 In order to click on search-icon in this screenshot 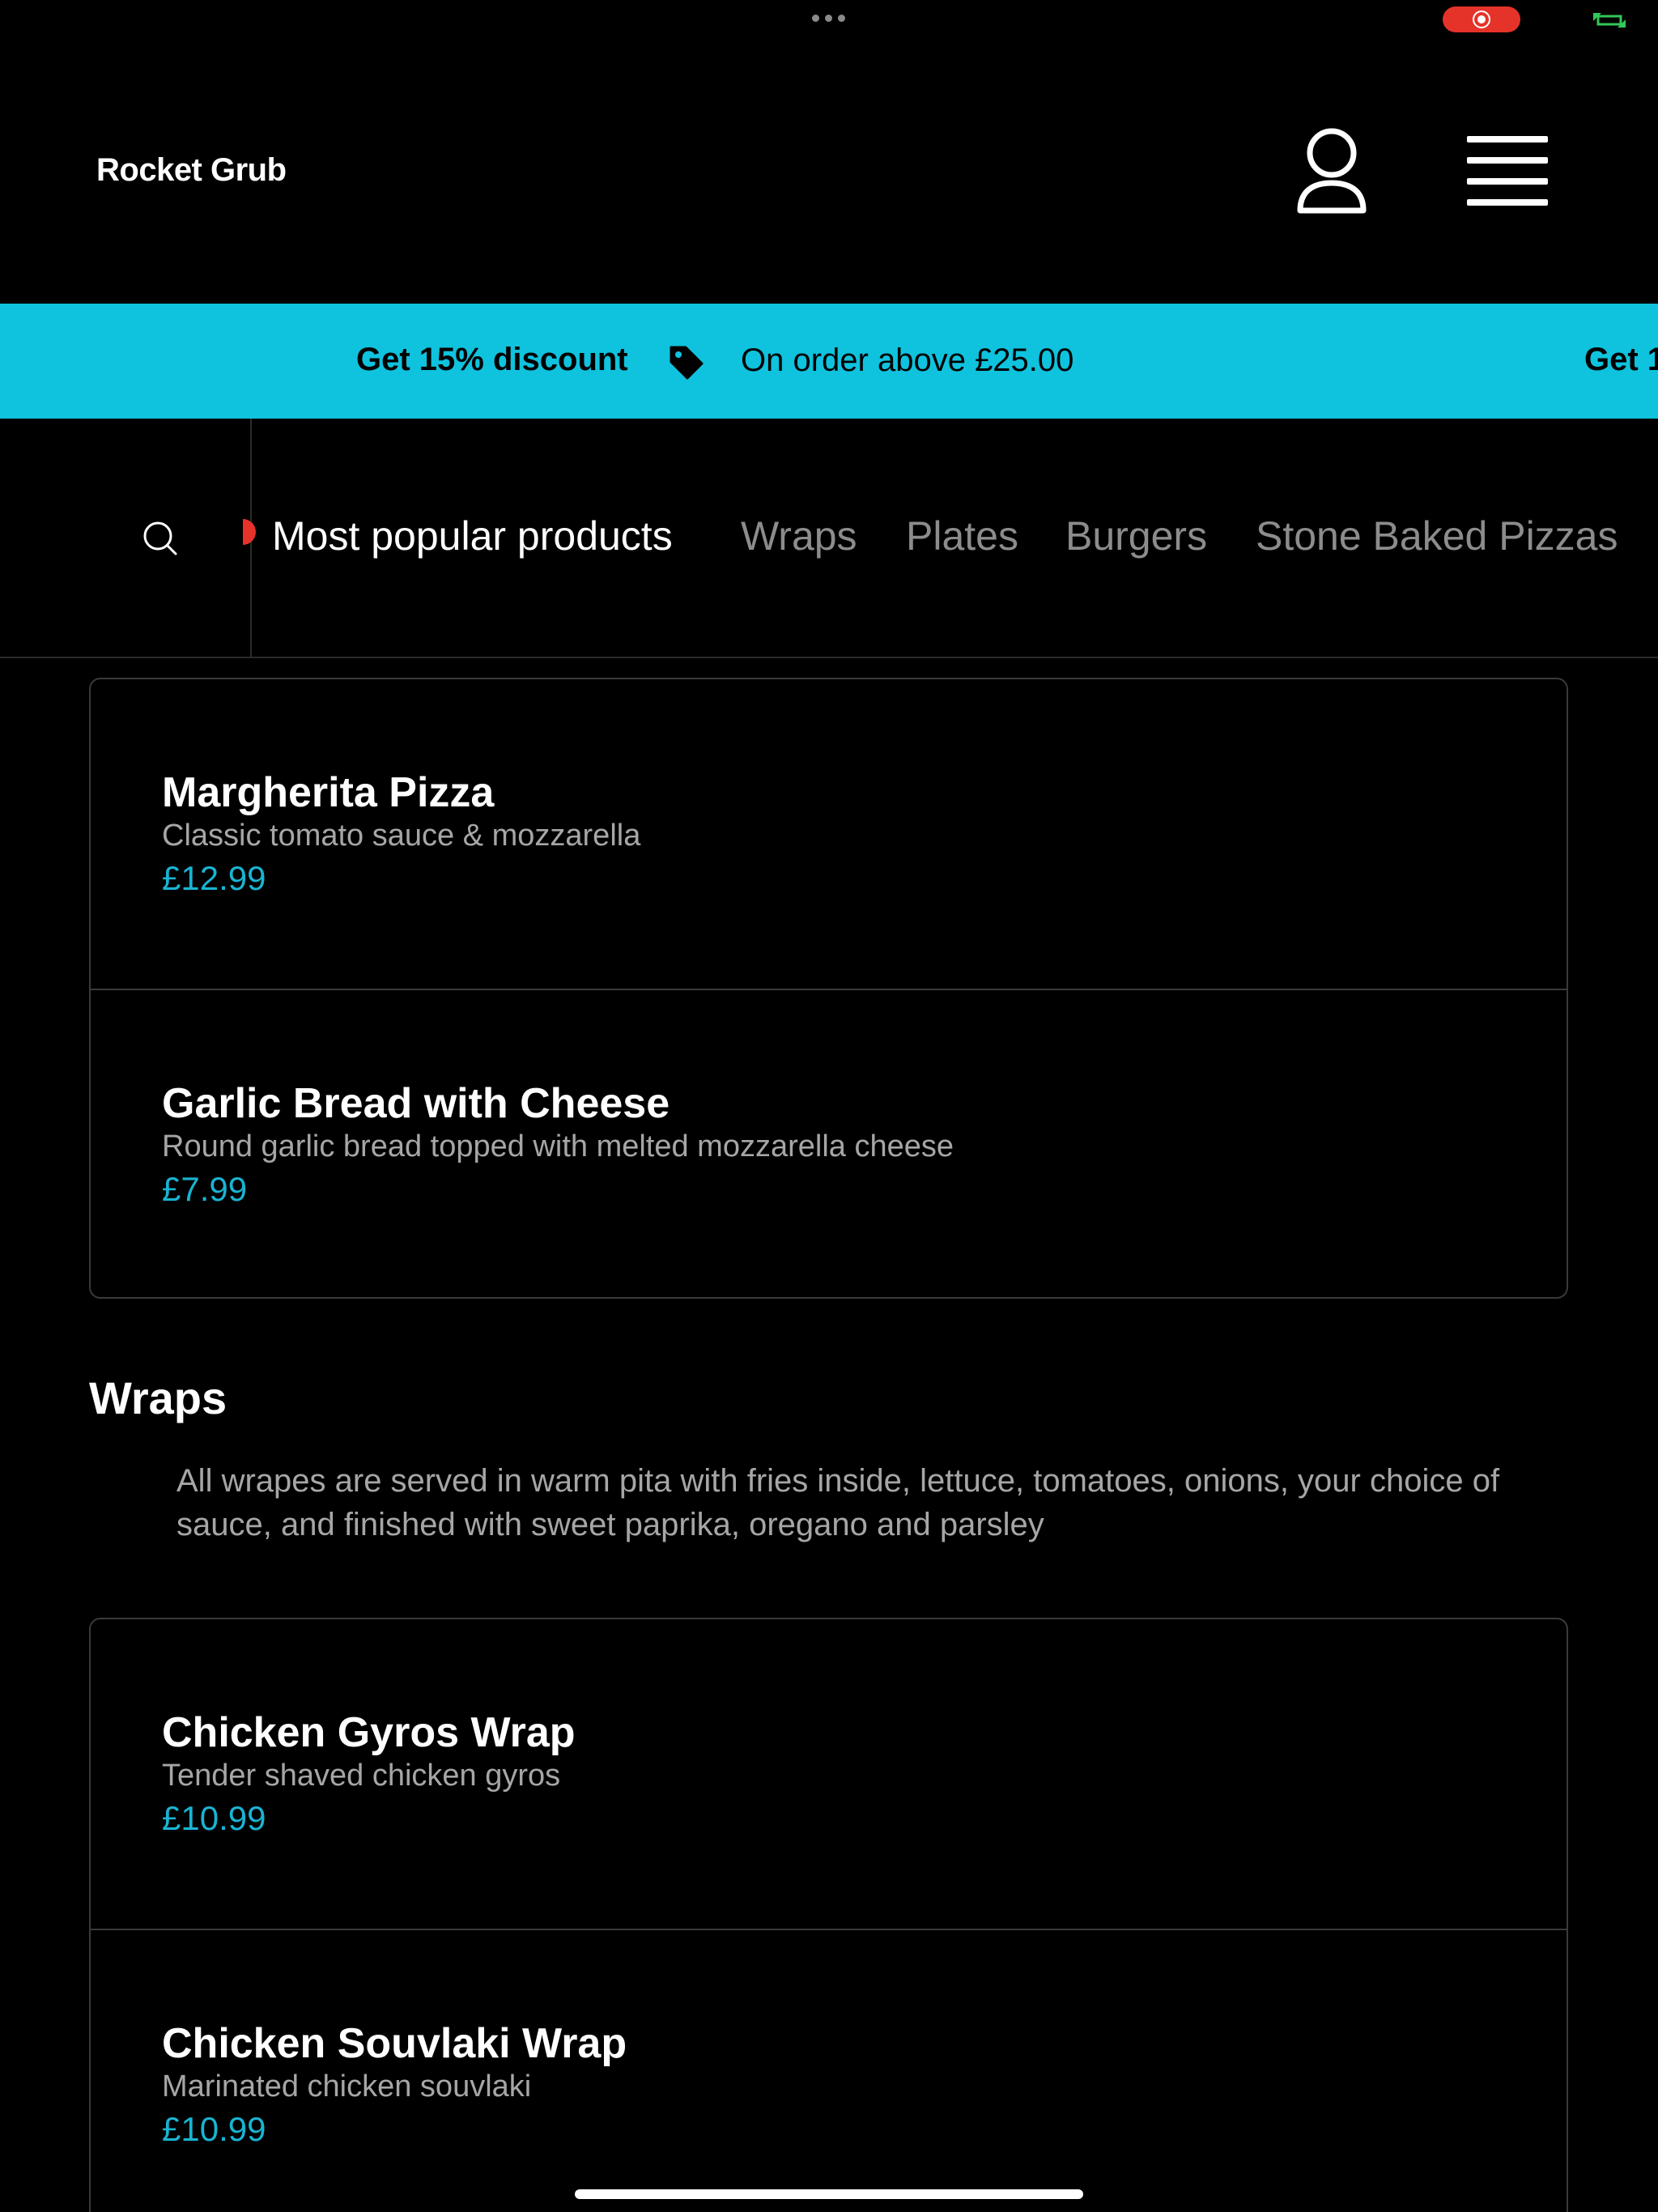, I will do `click(160, 538)`.